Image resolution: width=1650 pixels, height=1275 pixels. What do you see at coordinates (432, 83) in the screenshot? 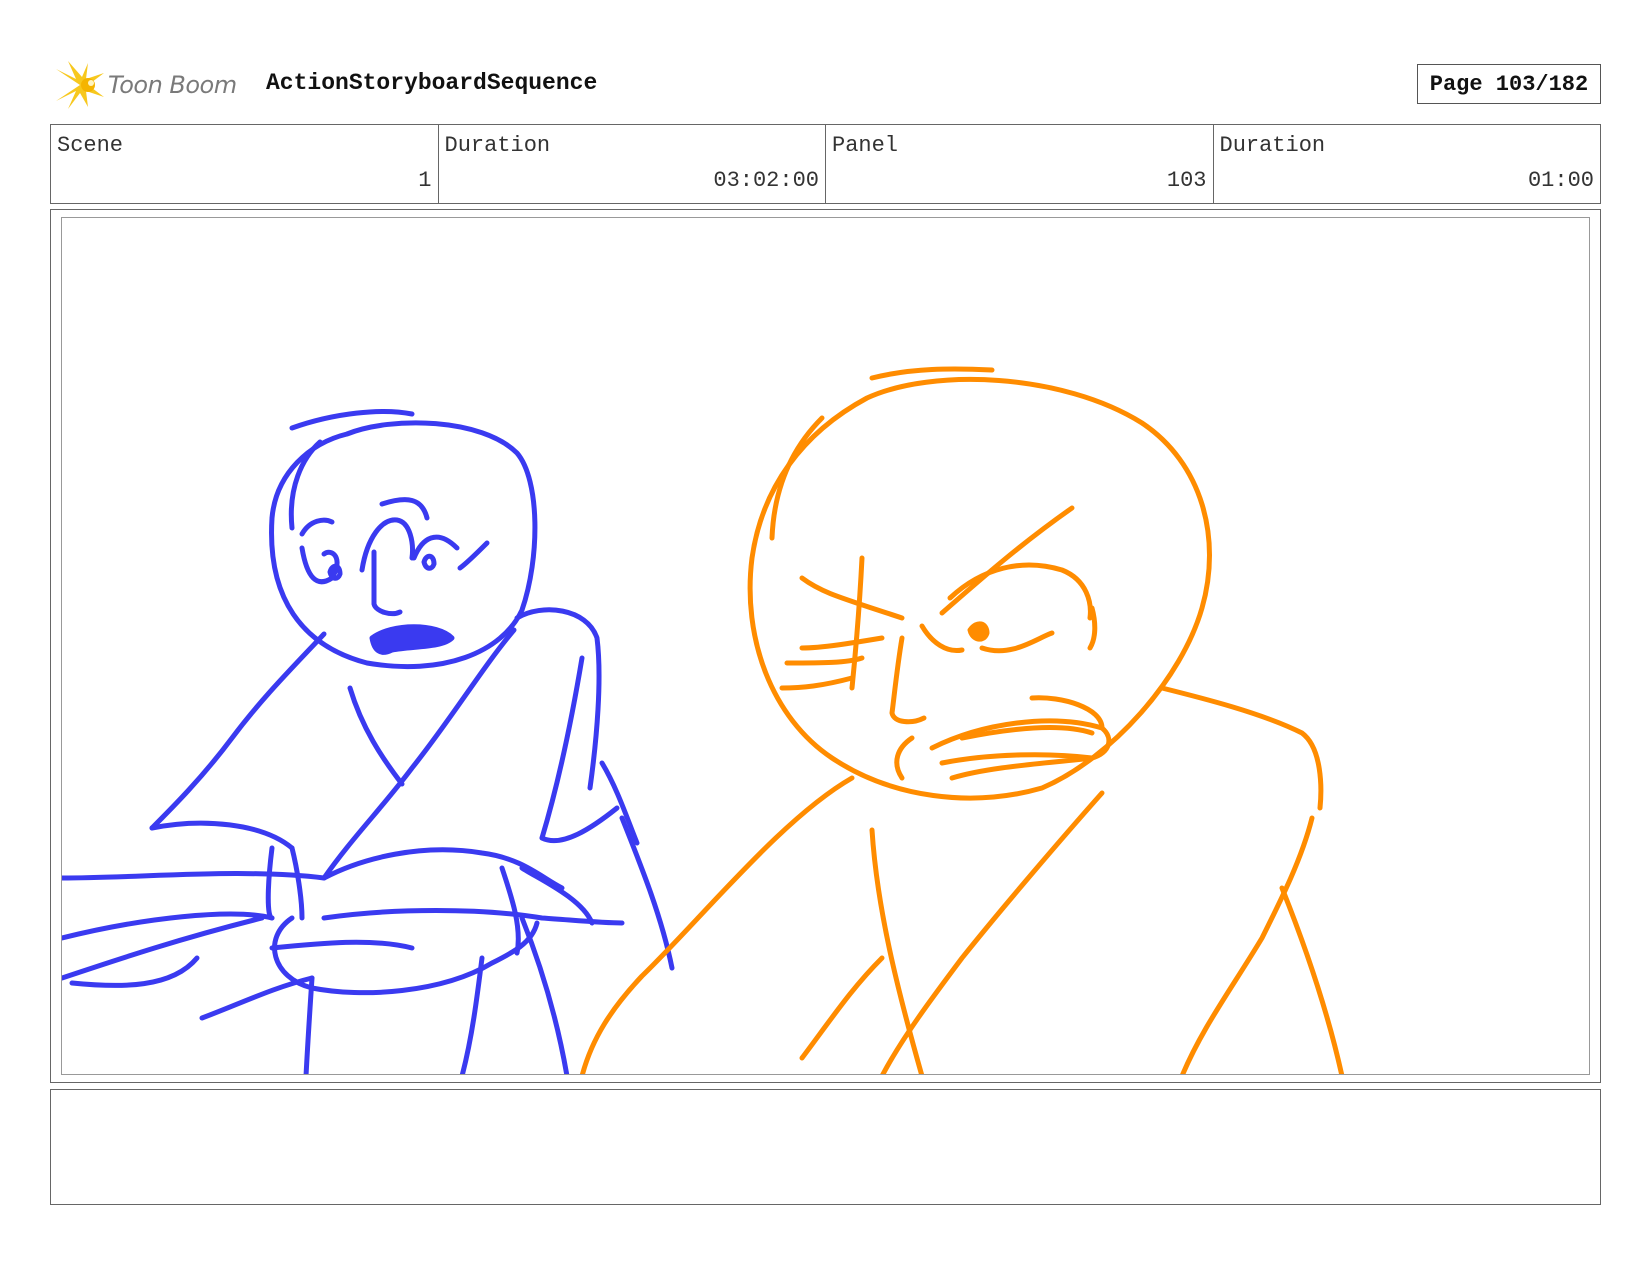
I see `project-title: ActionStoryboardSequence` at bounding box center [432, 83].